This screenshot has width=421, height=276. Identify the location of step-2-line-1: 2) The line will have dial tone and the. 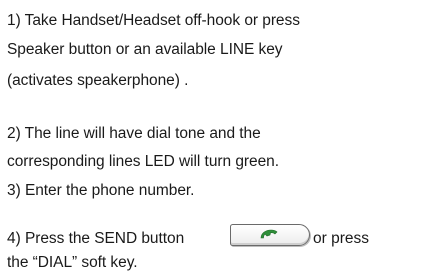
(134, 133).